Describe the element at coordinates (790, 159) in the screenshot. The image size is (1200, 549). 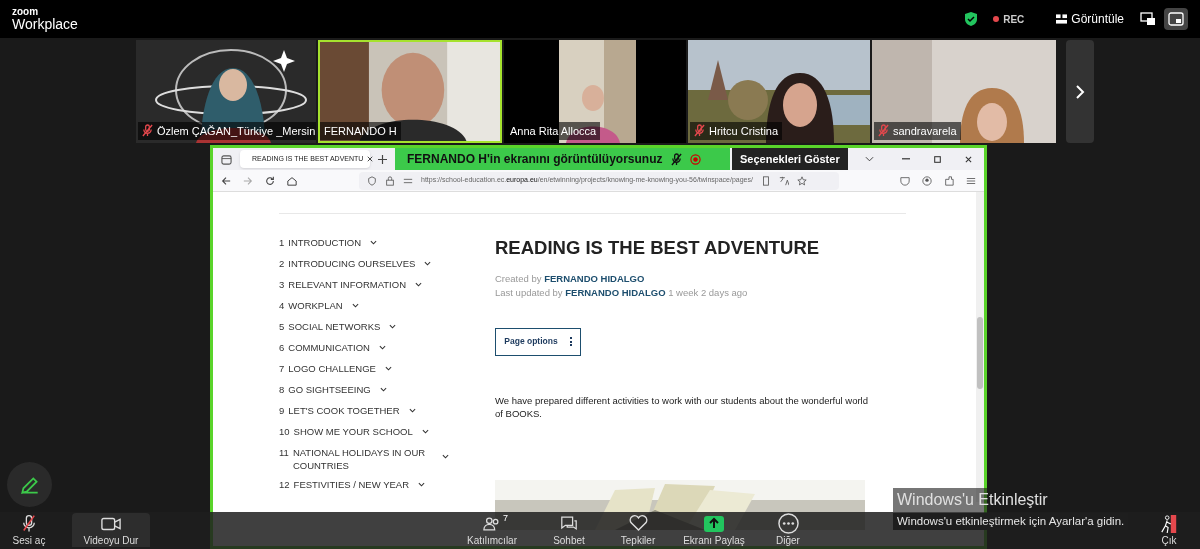
I see `show-options-button: Seçenekleri Göster` at that location.